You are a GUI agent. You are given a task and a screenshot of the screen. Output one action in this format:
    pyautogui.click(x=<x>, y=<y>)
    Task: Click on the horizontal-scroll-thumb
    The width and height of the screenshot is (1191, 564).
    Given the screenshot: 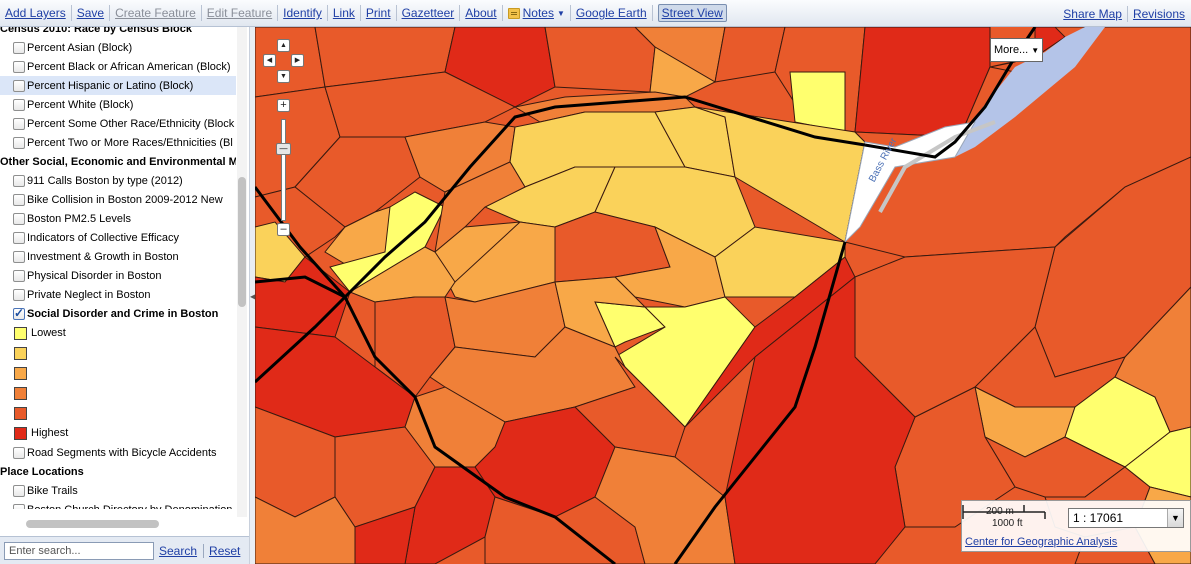 What is the action you would take?
    pyautogui.click(x=92, y=524)
    